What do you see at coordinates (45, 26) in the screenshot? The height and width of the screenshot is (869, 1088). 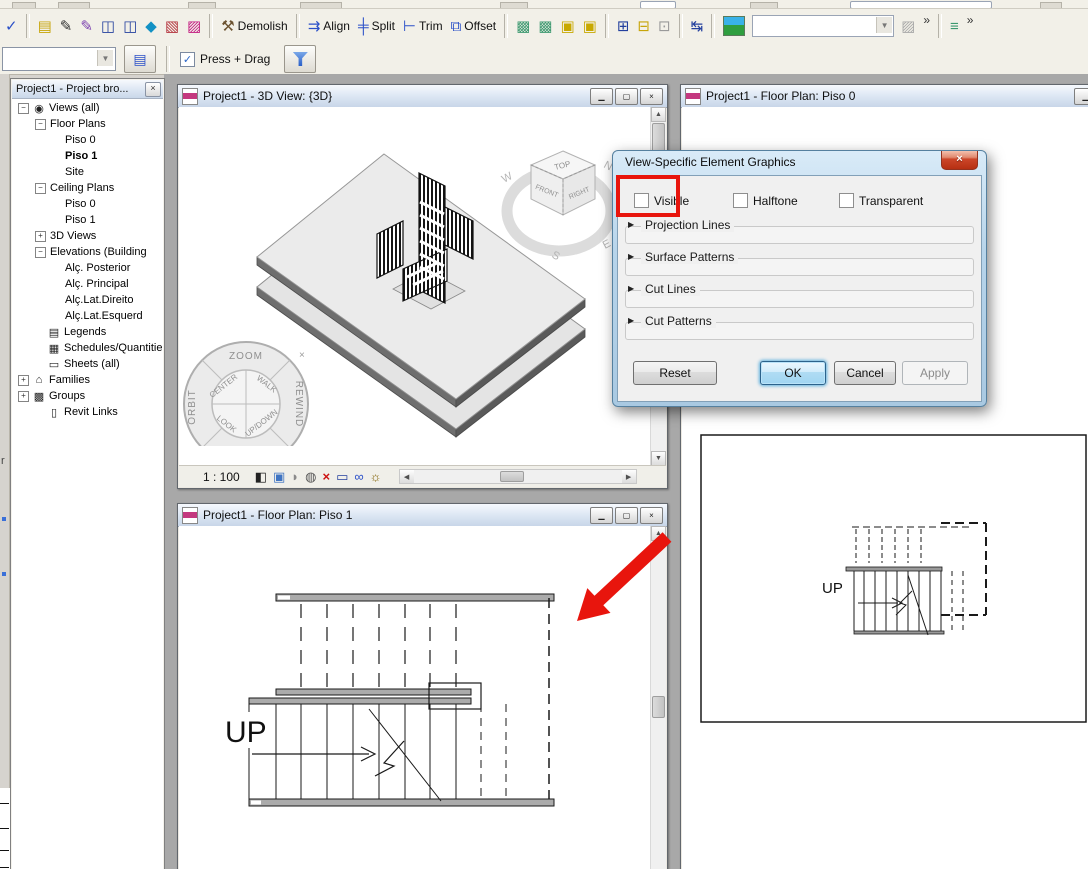 I see `tape-measure-icon: ▤` at bounding box center [45, 26].